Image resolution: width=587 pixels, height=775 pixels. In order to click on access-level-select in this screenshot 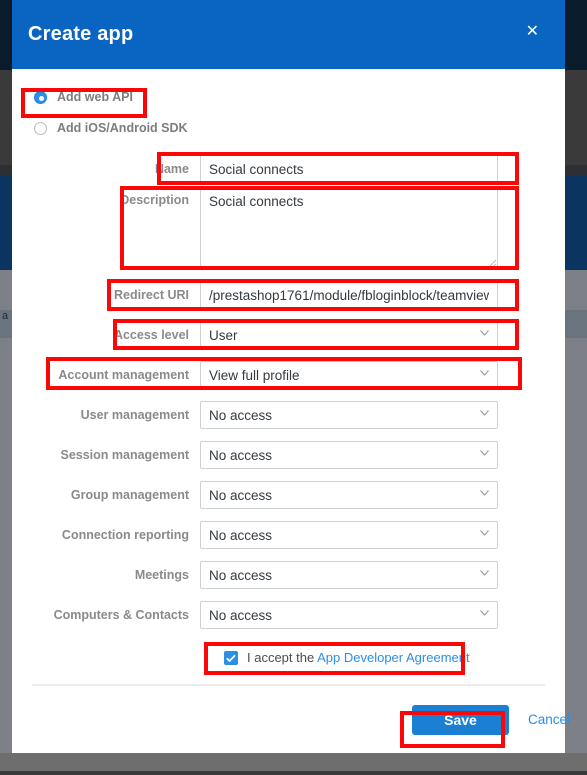, I will do `click(349, 335)`.